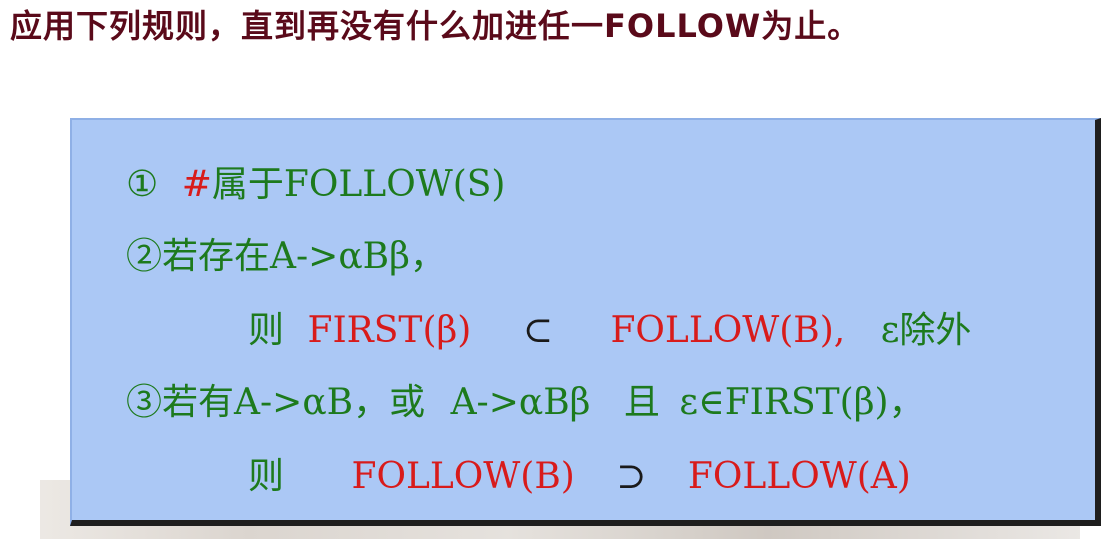  I want to click on rule-3-follow-b: FOLLOW(B), so click(463, 476).